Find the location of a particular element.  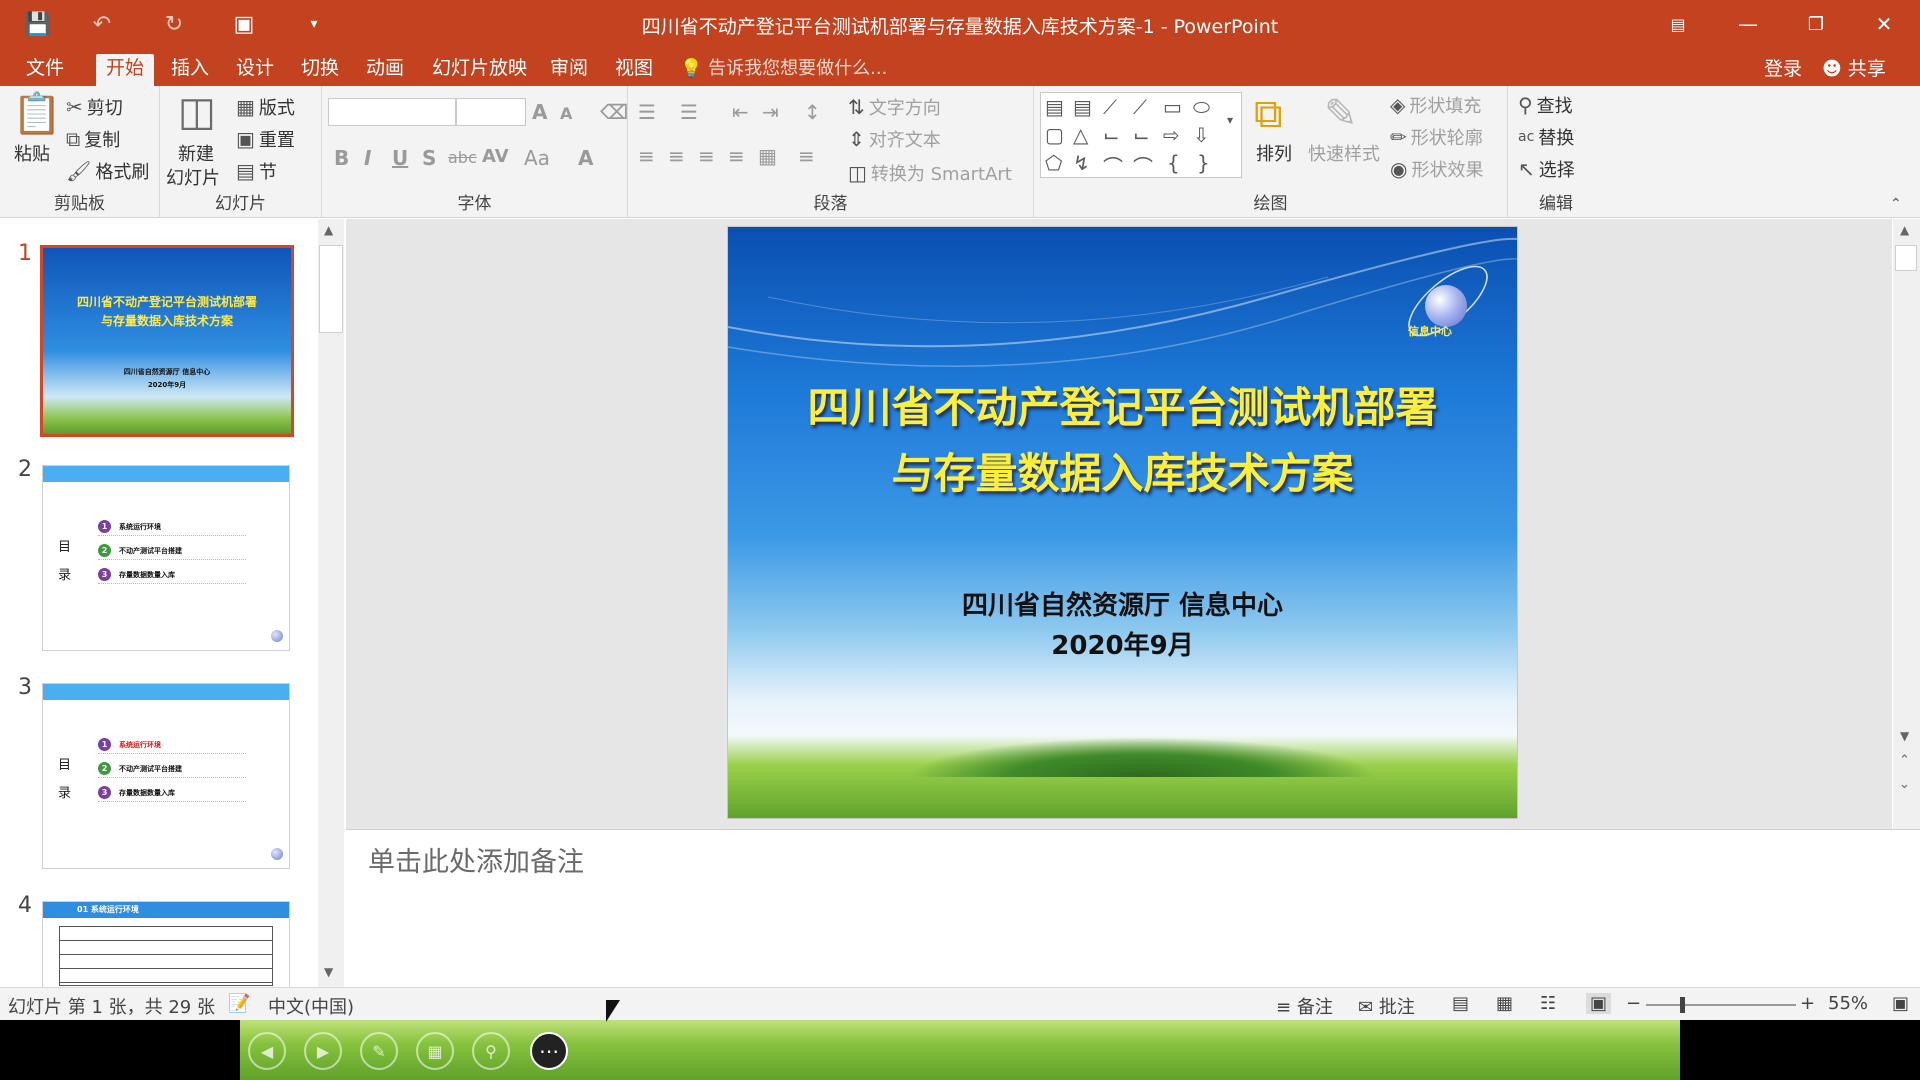

align-left-icon: ≡ is located at coordinates (646, 156).